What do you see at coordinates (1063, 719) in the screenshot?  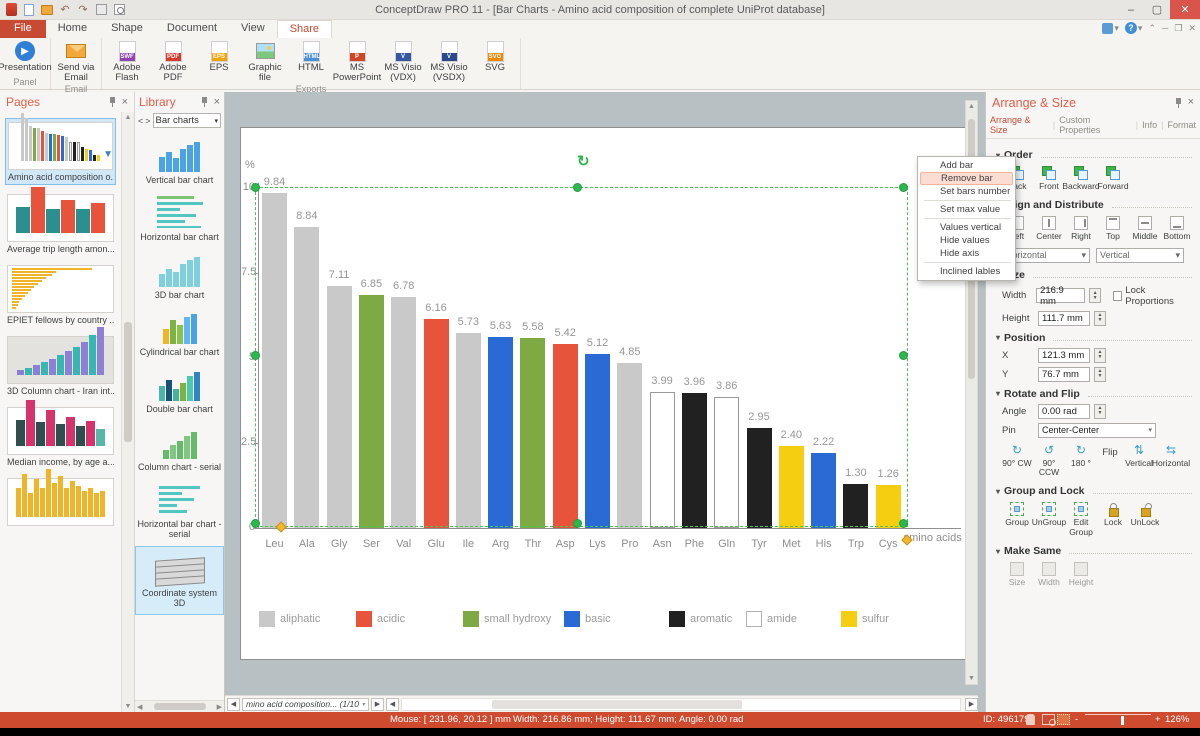 I see `fit-selection-icon` at bounding box center [1063, 719].